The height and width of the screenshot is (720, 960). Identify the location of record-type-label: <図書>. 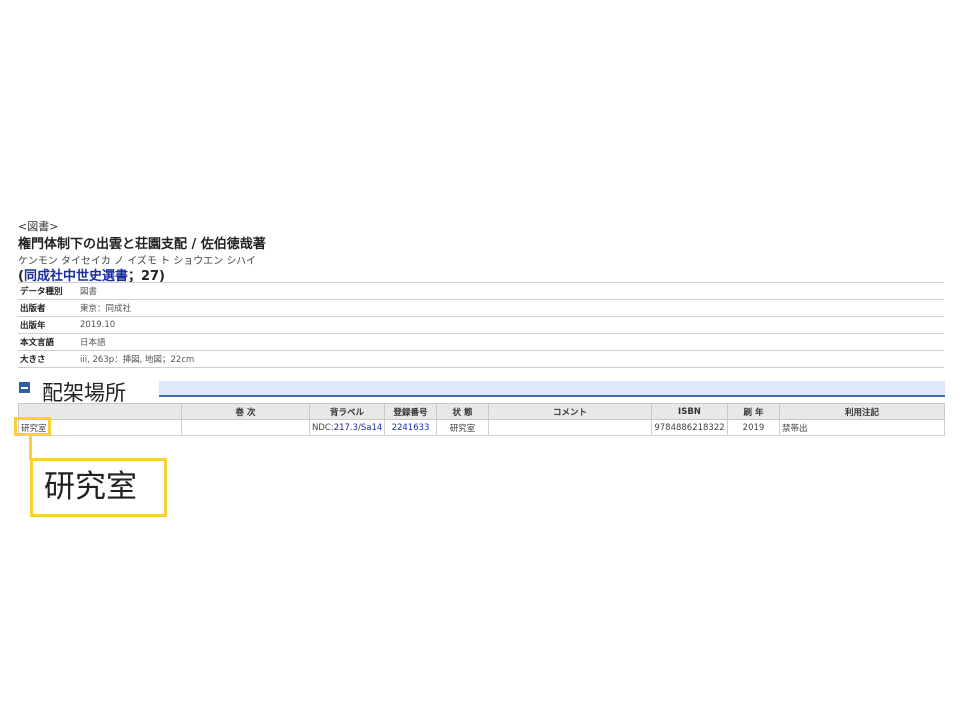
(38, 226).